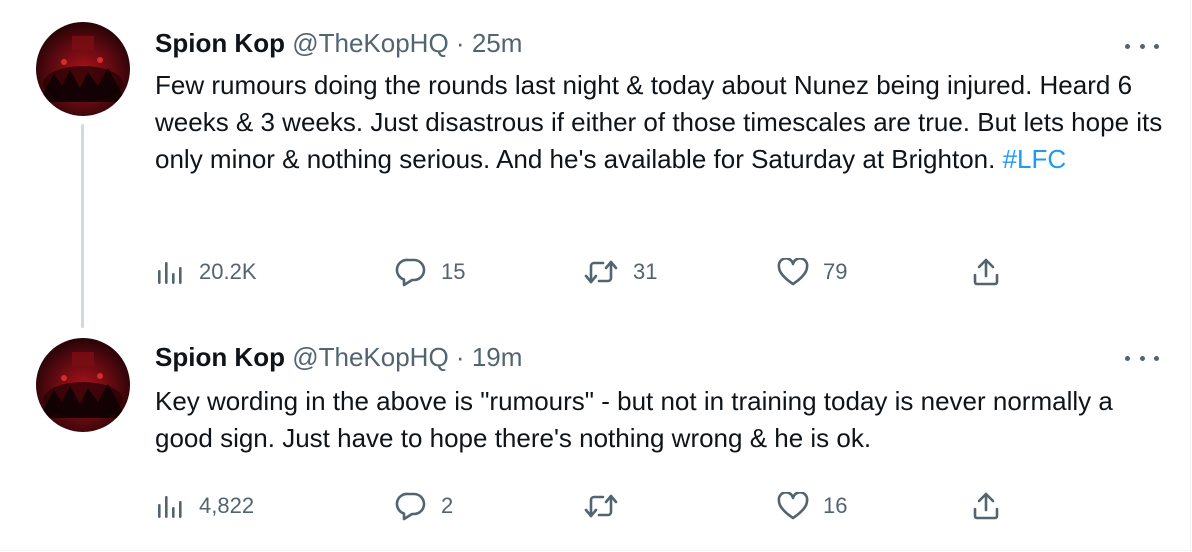 The width and height of the screenshot is (1192, 552). I want to click on views-count: 4,822, so click(227, 505).